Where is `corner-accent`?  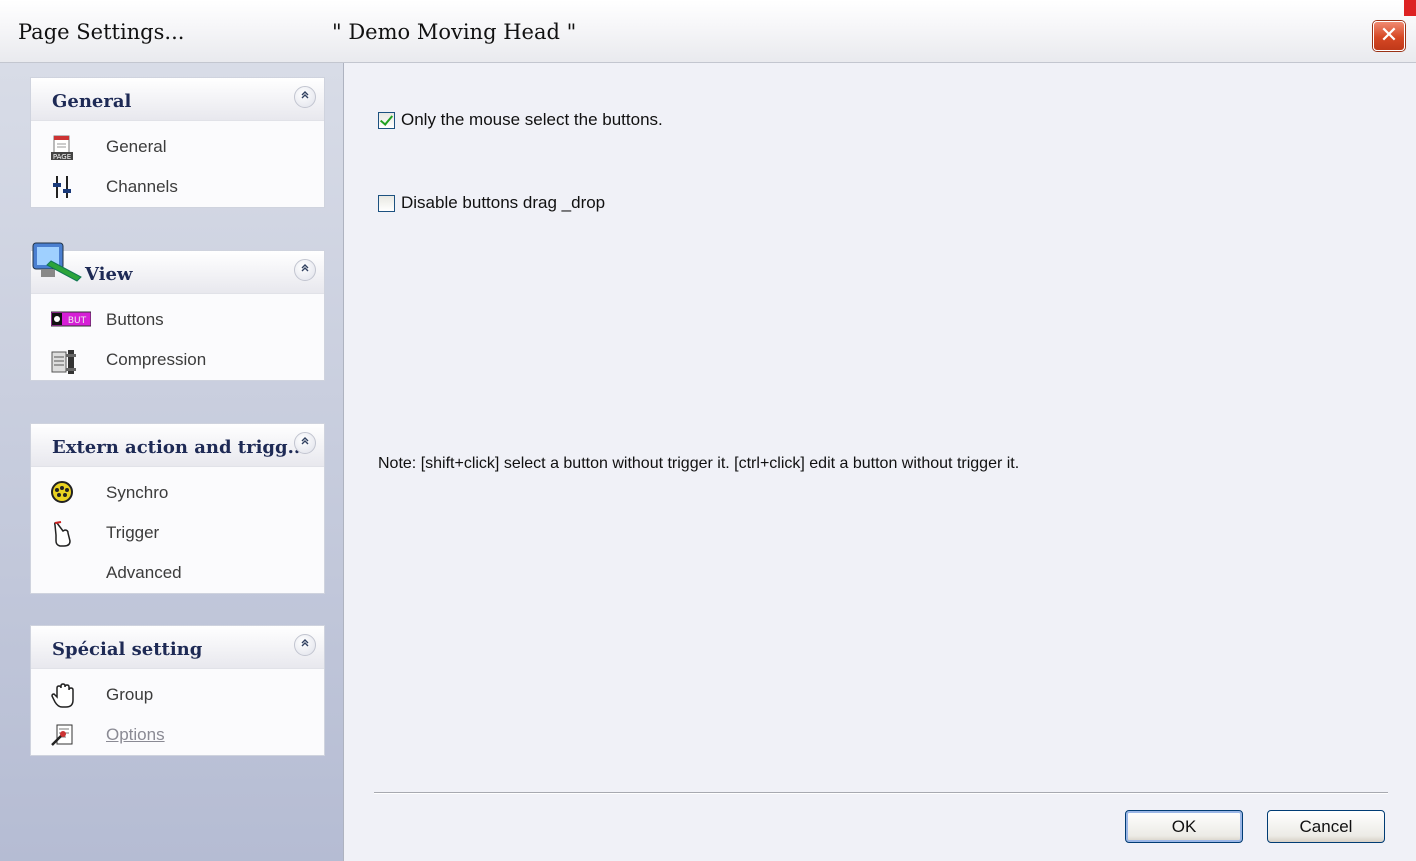 corner-accent is located at coordinates (1410, 8).